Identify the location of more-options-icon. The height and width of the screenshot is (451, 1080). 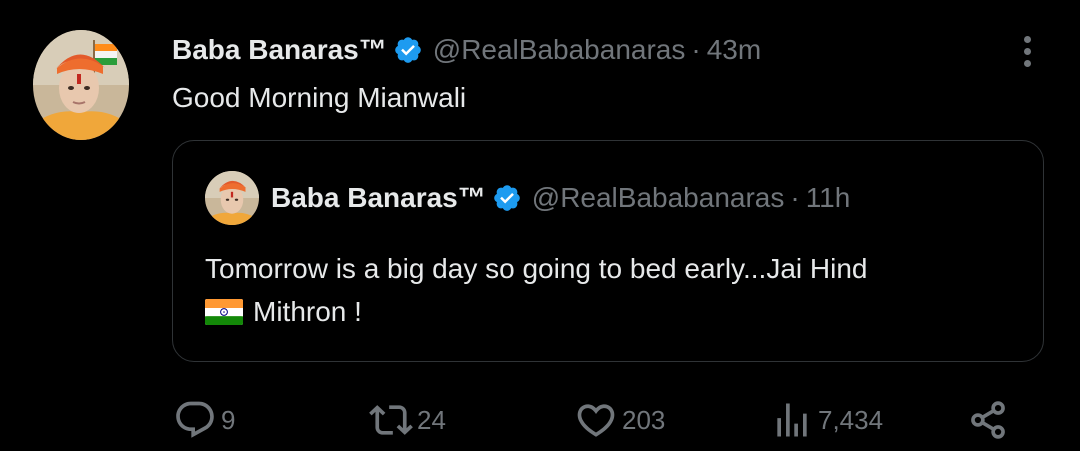
(1027, 53).